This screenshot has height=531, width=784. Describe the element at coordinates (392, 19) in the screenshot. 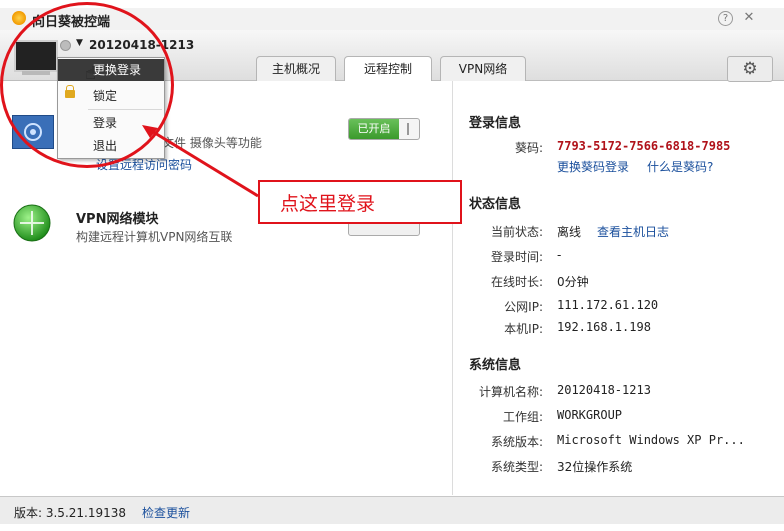

I see `title-bar: 向日葵被控端 ? ✕` at that location.